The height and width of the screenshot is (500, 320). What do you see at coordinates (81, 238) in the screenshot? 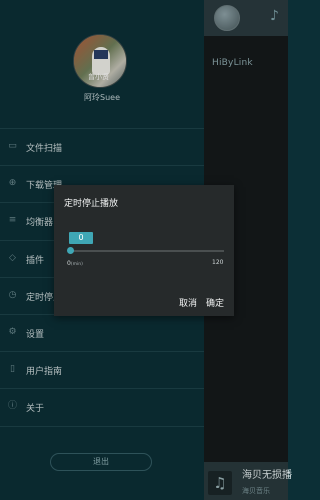
I see `slider-value-bubble: 0` at bounding box center [81, 238].